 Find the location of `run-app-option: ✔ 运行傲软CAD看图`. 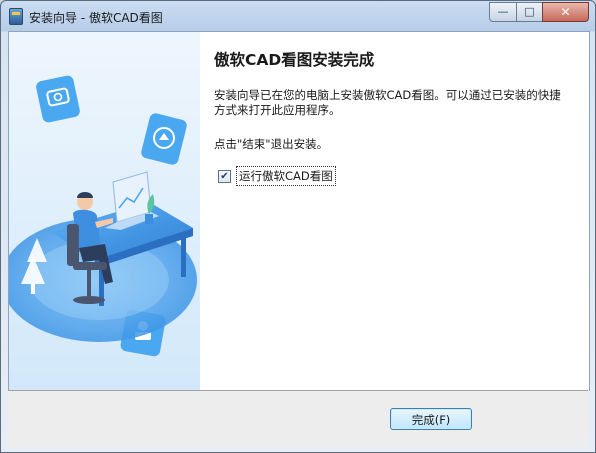

run-app-option: ✔ 运行傲软CAD看图 is located at coordinates (277, 176).